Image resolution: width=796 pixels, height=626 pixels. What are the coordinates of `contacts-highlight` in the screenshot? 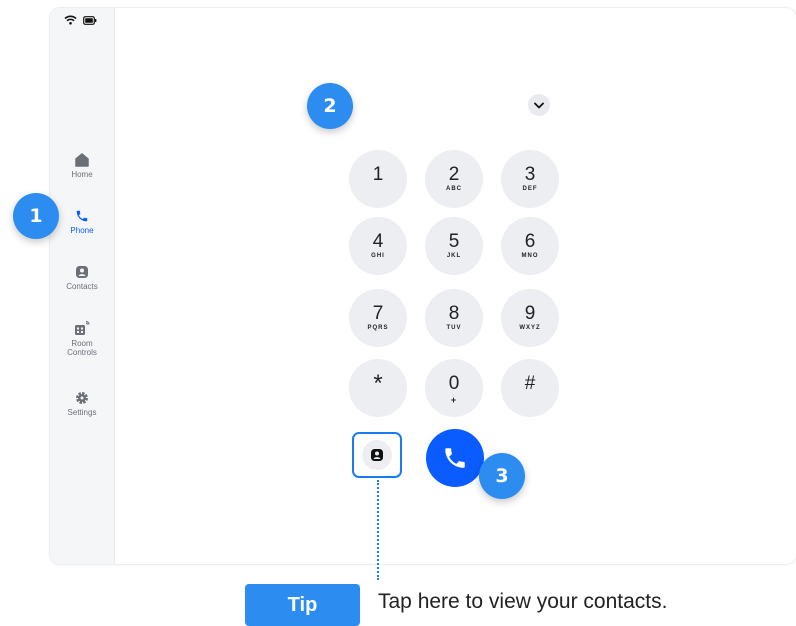 It's located at (377, 455).